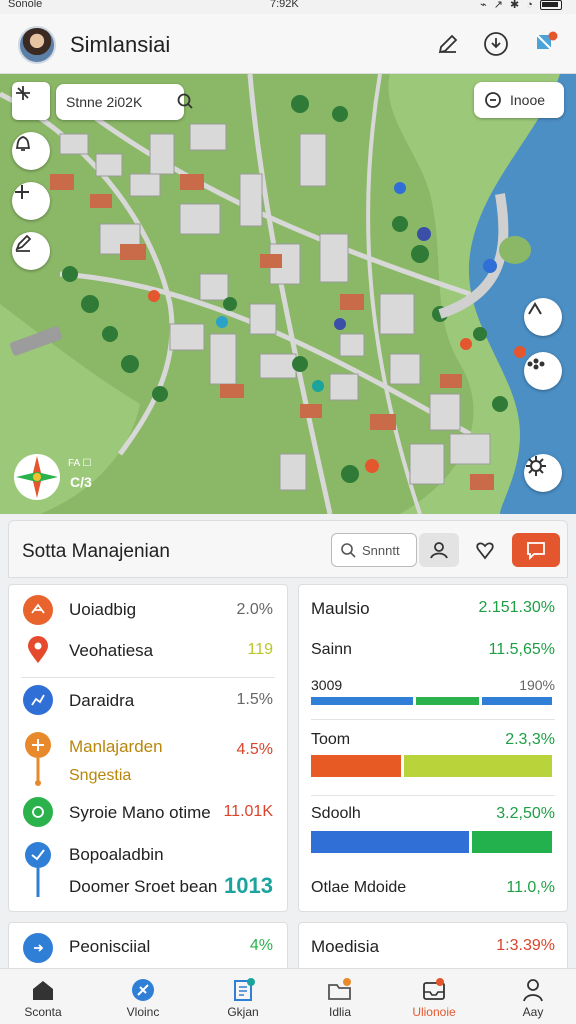  I want to click on metric-row: 3009 190%, so click(433, 697).